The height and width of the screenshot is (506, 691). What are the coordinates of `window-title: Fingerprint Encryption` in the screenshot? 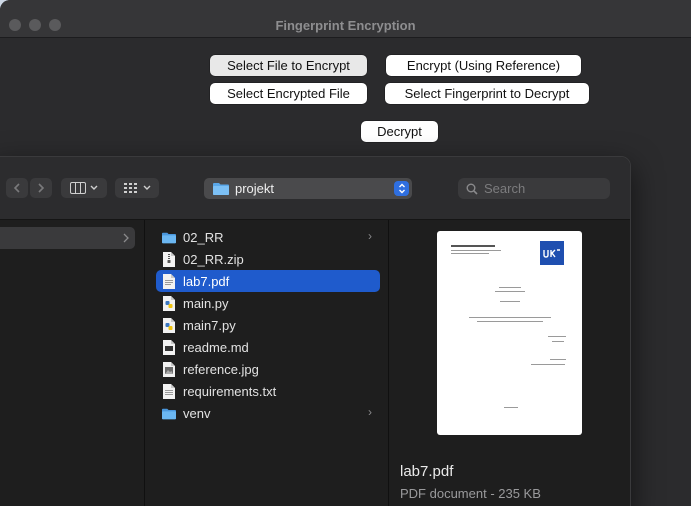 It's located at (345, 25).